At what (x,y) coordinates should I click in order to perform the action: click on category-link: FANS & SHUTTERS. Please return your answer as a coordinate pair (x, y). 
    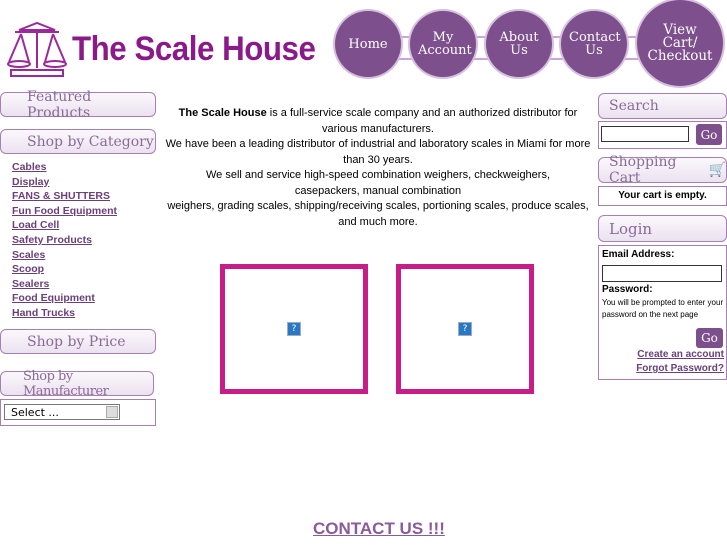
    Looking at the image, I should click on (64, 196).